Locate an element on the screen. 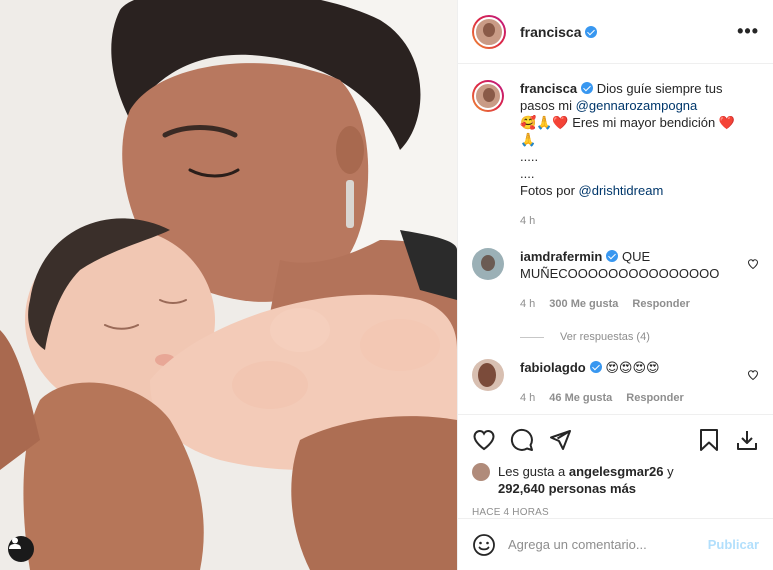 The width and height of the screenshot is (773, 570). post-header: francisca ••• is located at coordinates (615, 32).